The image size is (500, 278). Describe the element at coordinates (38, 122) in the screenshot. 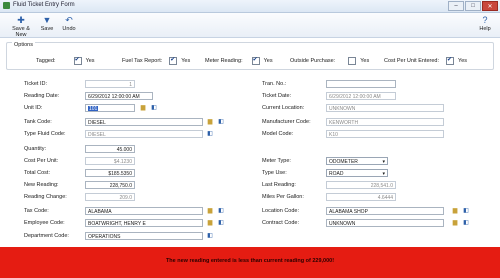

I see `tank-code-label: Tank Code:` at that location.